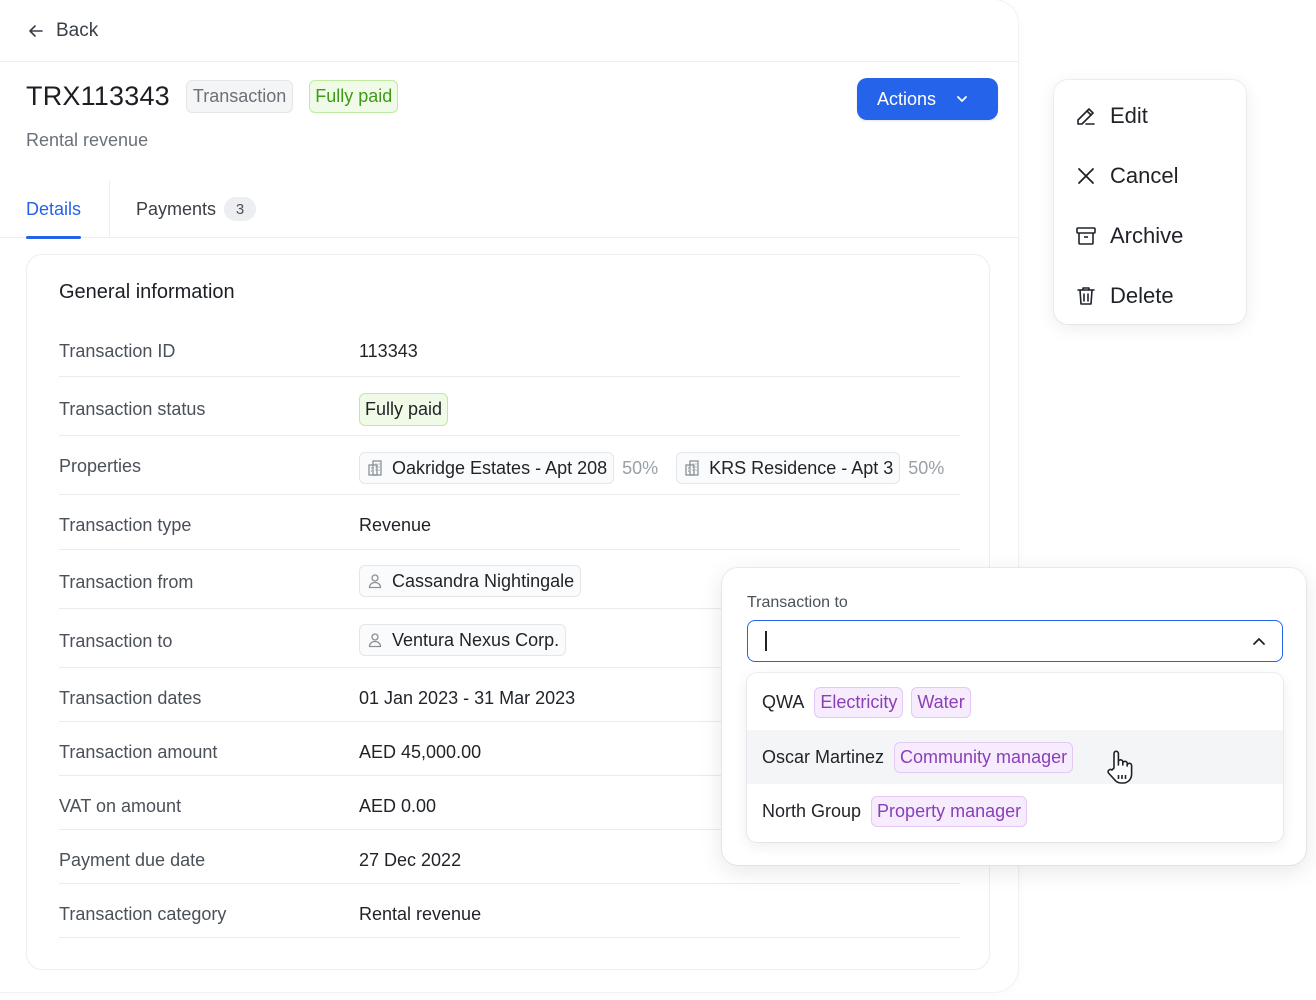 The image size is (1316, 1000). What do you see at coordinates (797, 602) in the screenshot?
I see `select-label: Transaction to` at bounding box center [797, 602].